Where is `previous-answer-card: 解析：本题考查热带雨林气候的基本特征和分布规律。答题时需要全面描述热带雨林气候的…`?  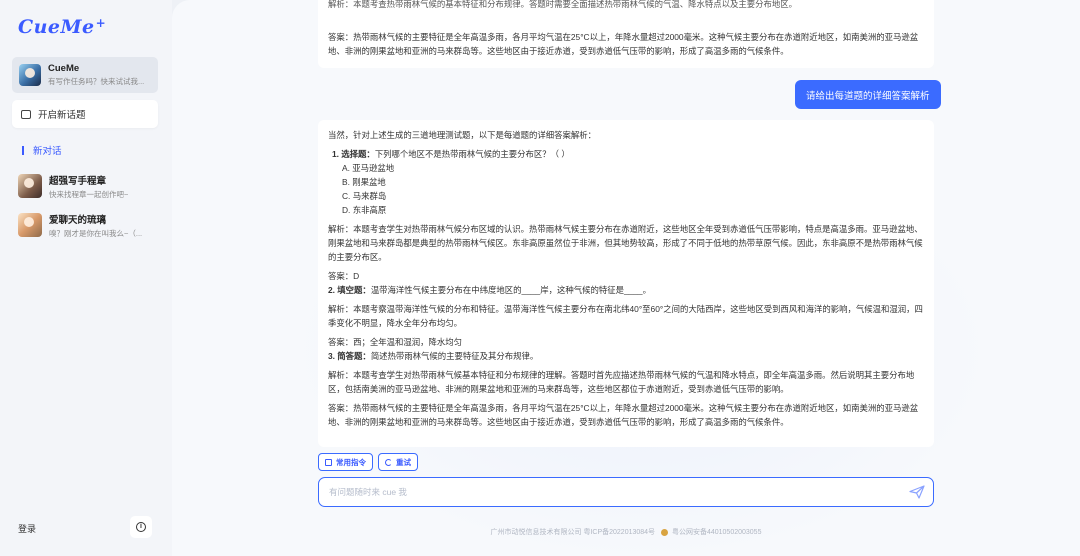 previous-answer-card: 解析：本题考查热带雨林气候的基本特征和分布规律。答题时需要全面描述热带雨林气候的… is located at coordinates (626, 34).